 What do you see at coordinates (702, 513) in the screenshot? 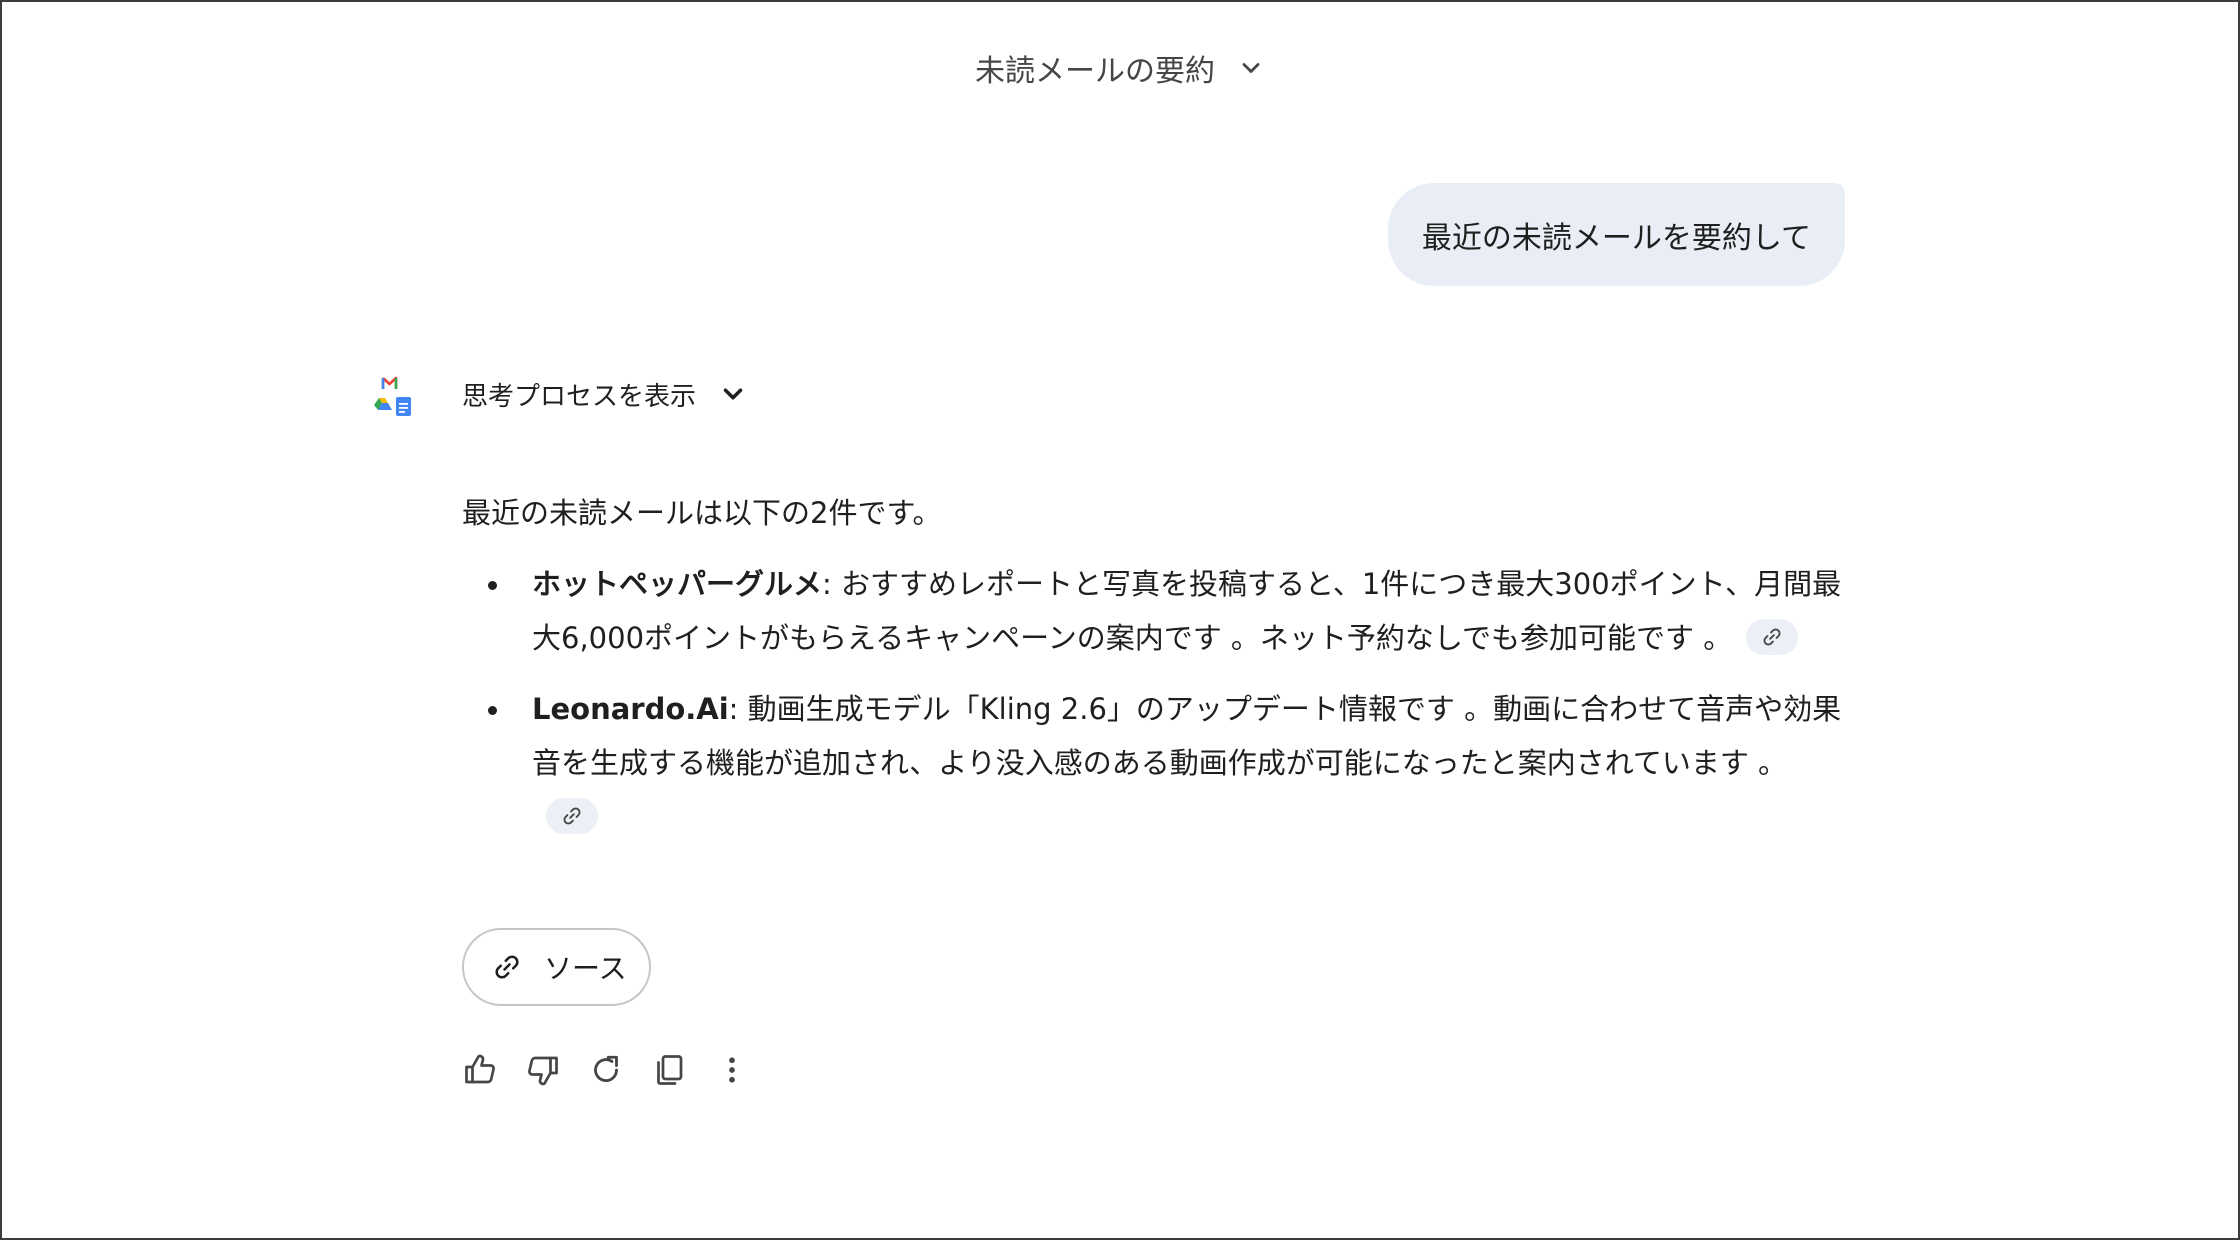
I see `response-intro: 最近の未読メールは以下の2件です。` at bounding box center [702, 513].